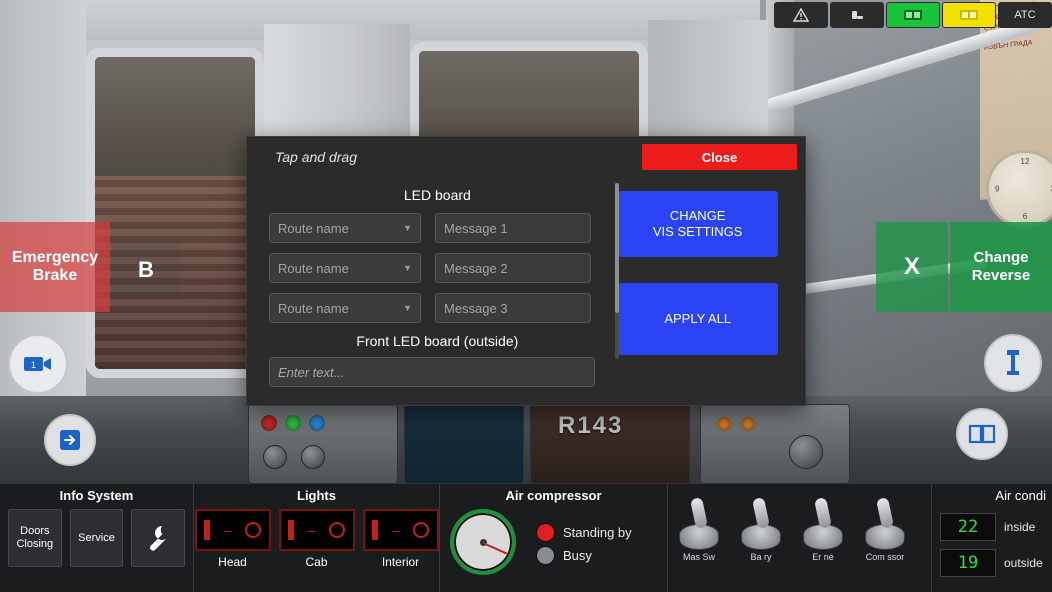 This screenshot has height=592, width=1052. What do you see at coordinates (513, 268) in the screenshot?
I see `message-input-2: Message 2` at bounding box center [513, 268].